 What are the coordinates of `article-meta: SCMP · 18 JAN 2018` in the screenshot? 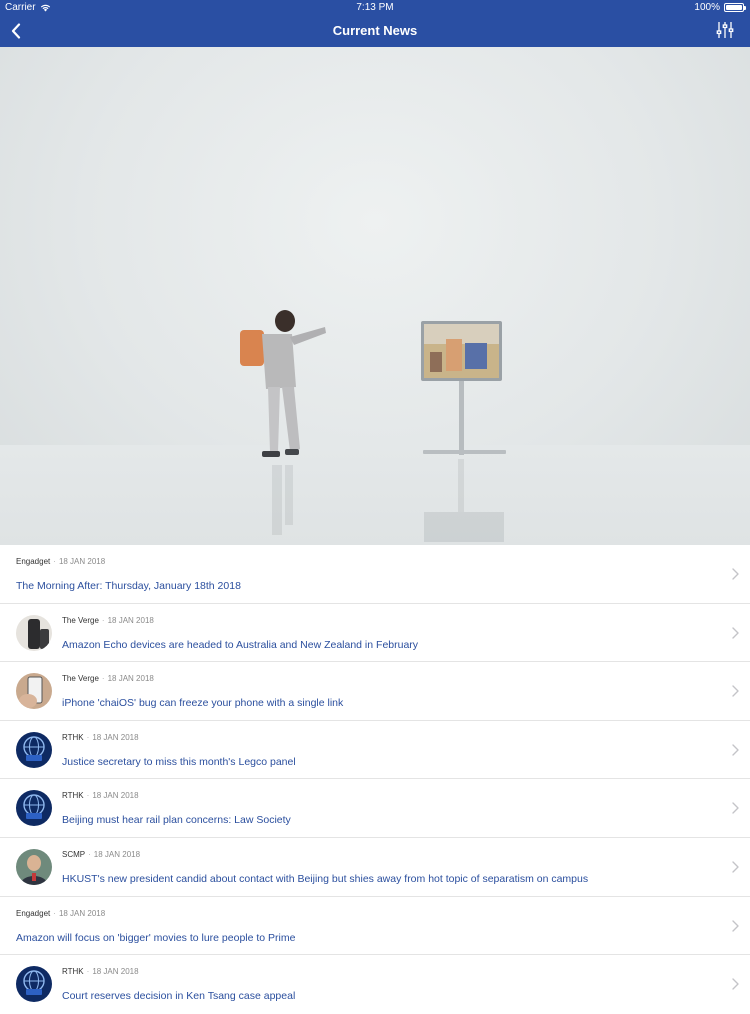 It's located at (101, 854).